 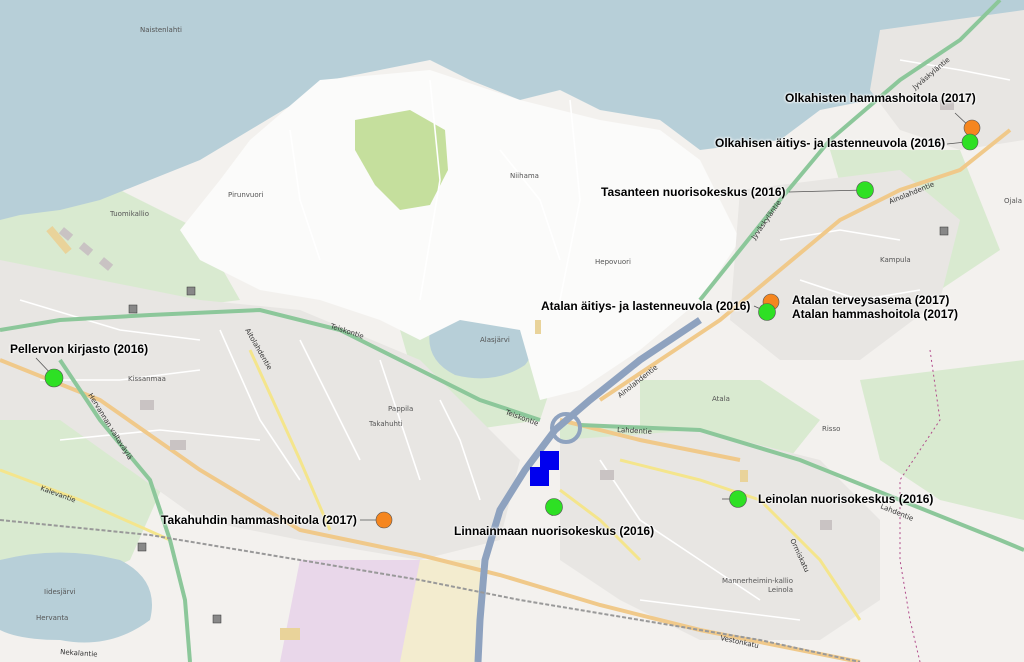 What do you see at coordinates (385, 424) in the screenshot?
I see `place-label-takahuhti: Takahuhti` at bounding box center [385, 424].